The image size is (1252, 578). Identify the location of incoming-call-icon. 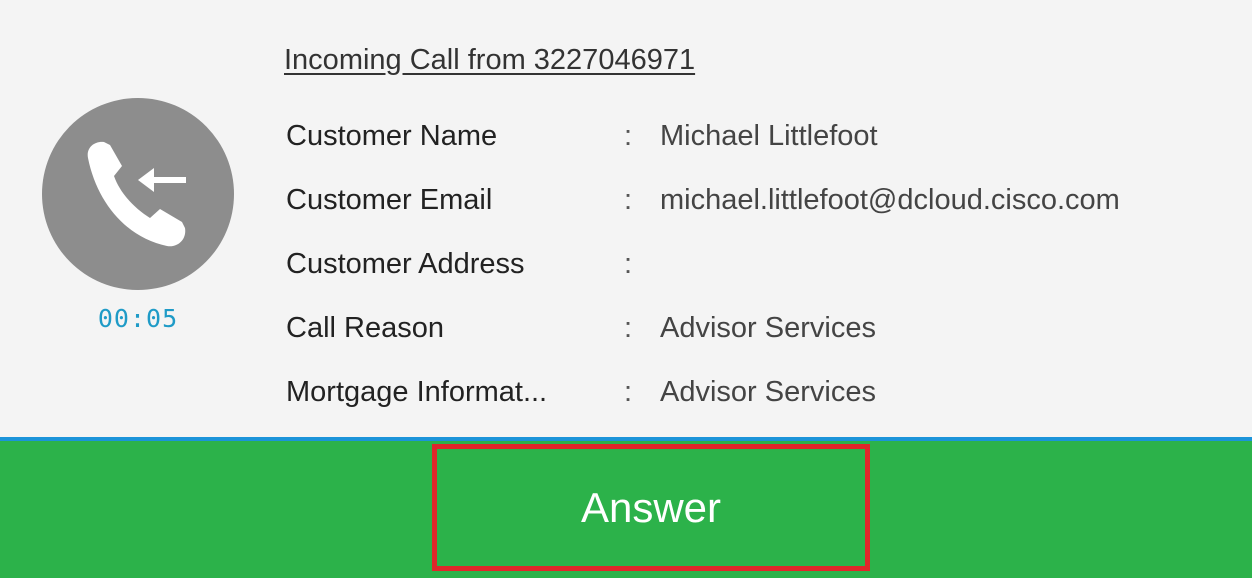
(136, 194).